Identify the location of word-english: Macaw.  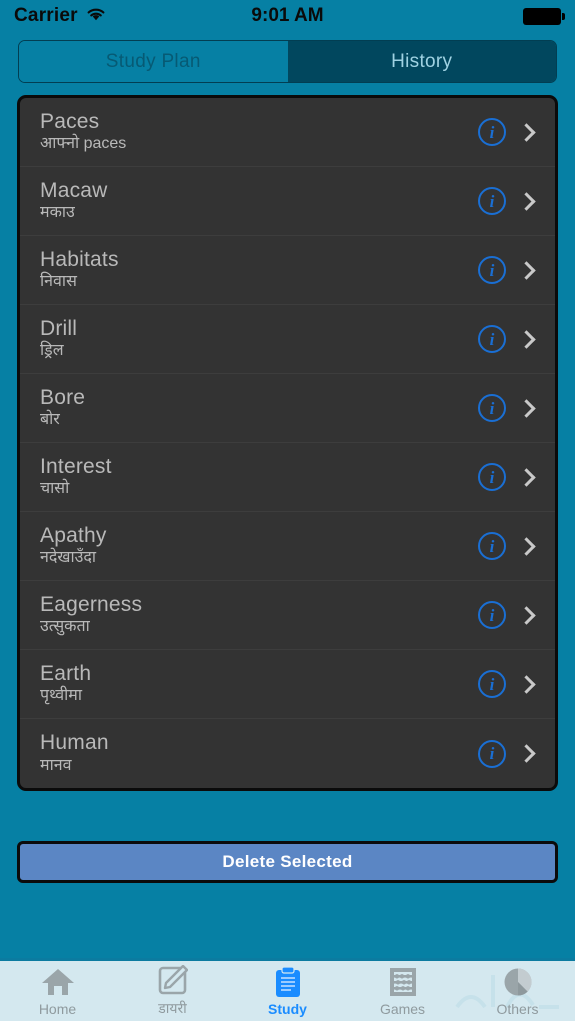
(74, 190).